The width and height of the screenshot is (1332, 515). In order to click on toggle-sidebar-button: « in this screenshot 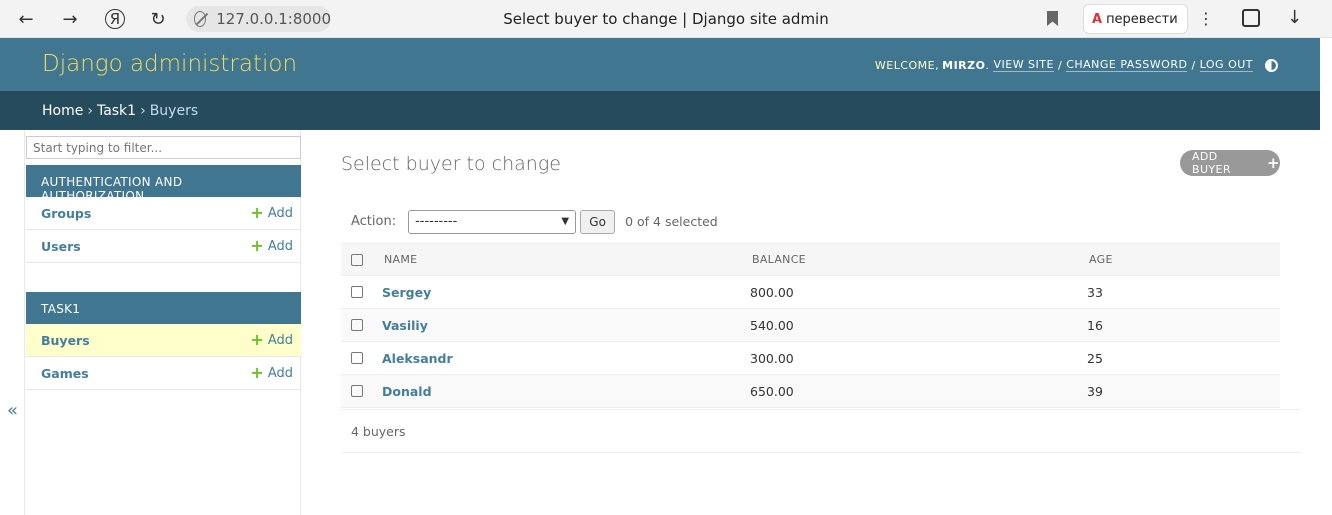, I will do `click(12, 410)`.